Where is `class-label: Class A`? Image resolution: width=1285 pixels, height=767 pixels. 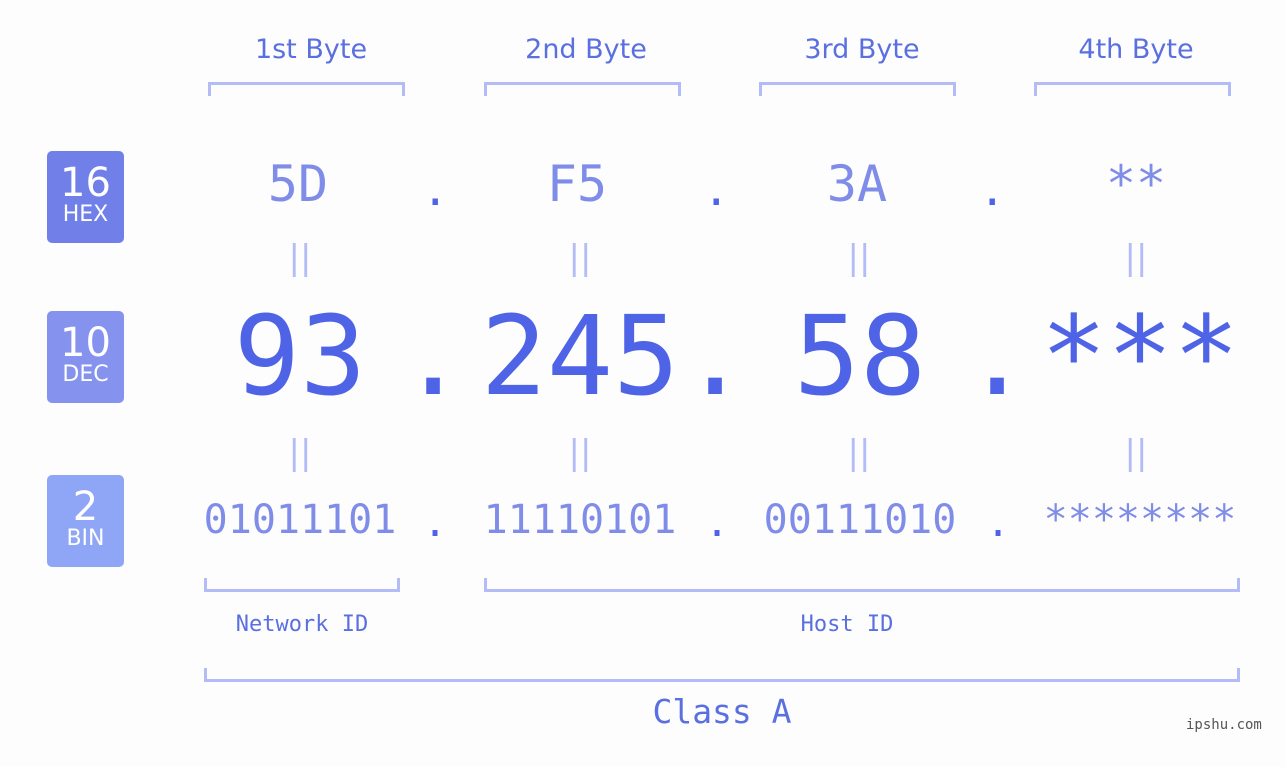 class-label: Class A is located at coordinates (722, 711).